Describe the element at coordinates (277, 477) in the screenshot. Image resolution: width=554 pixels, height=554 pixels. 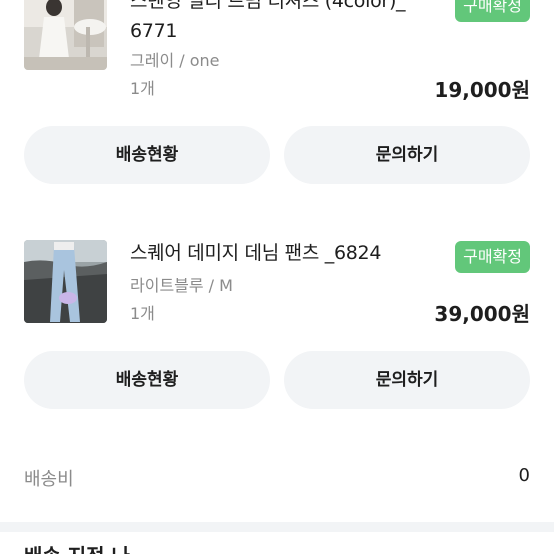
I see `shipping-fee-row: 배송비 0` at that location.